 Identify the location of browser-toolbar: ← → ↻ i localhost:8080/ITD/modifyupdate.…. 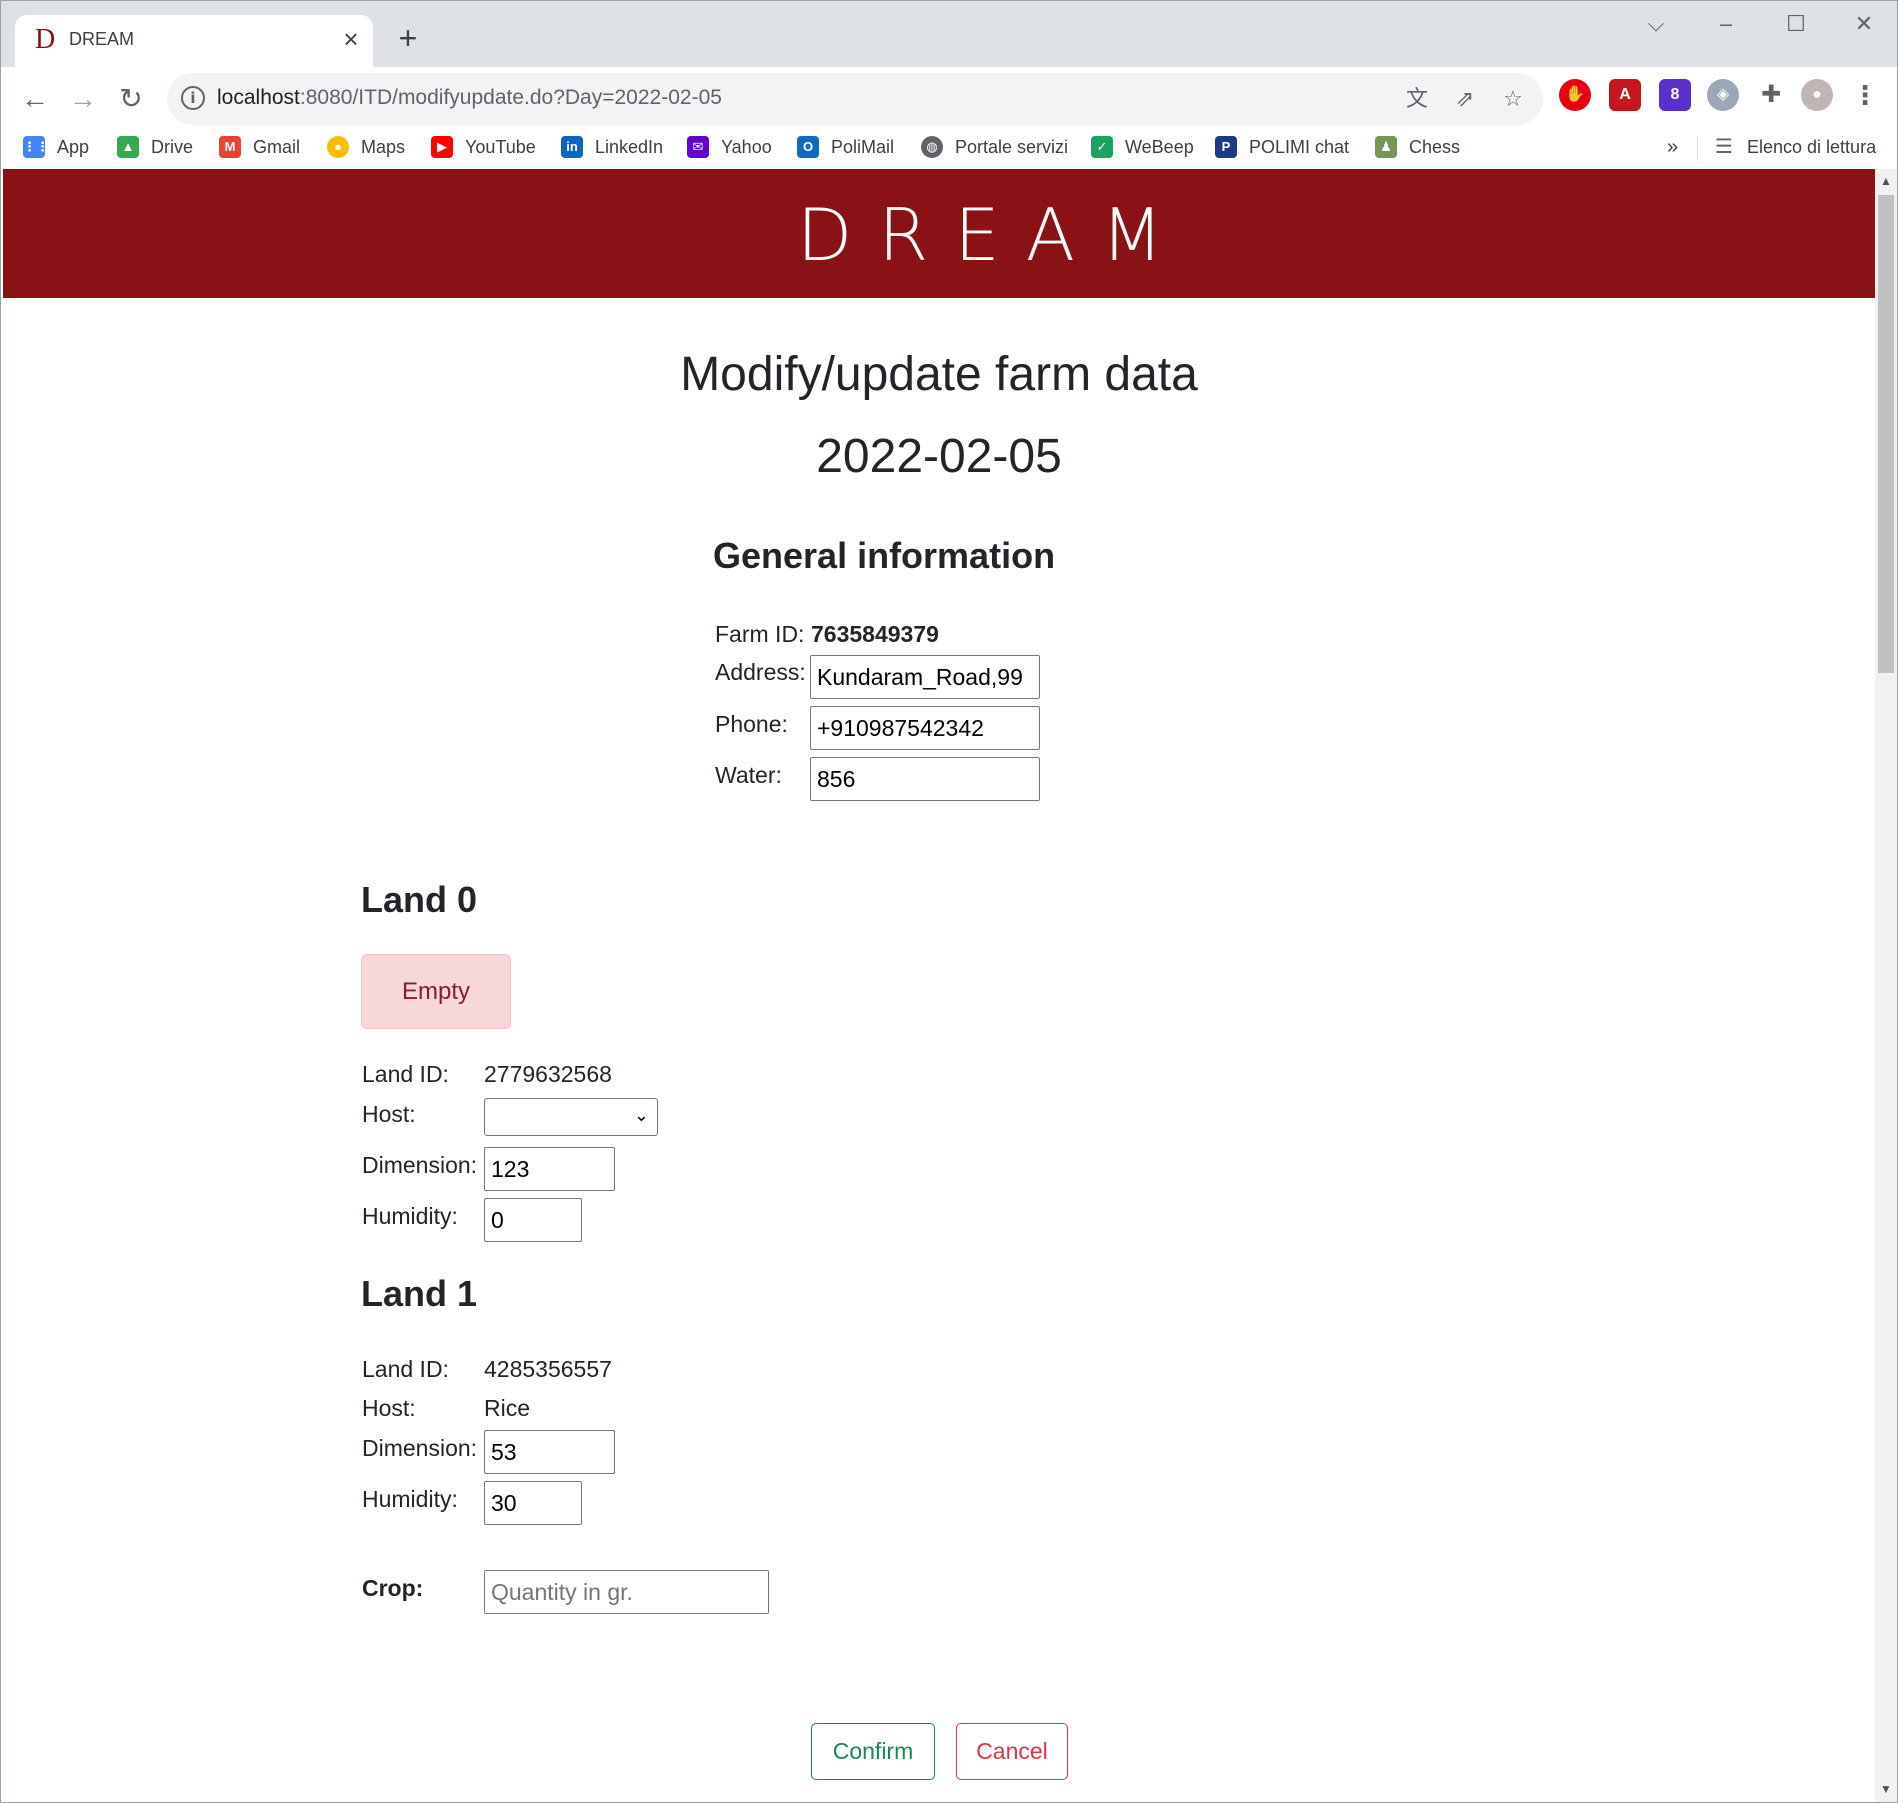
(949, 126).